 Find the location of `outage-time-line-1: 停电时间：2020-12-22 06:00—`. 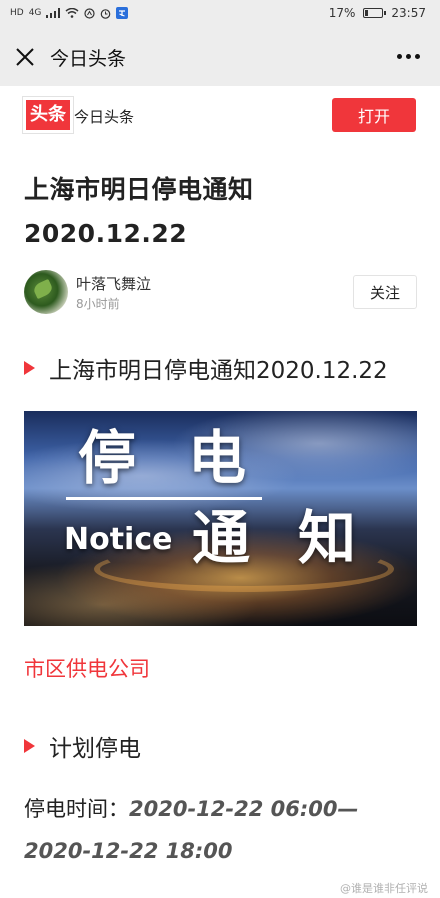

outage-time-line-1: 停电时间：2020-12-22 06:00— is located at coordinates (224, 809).